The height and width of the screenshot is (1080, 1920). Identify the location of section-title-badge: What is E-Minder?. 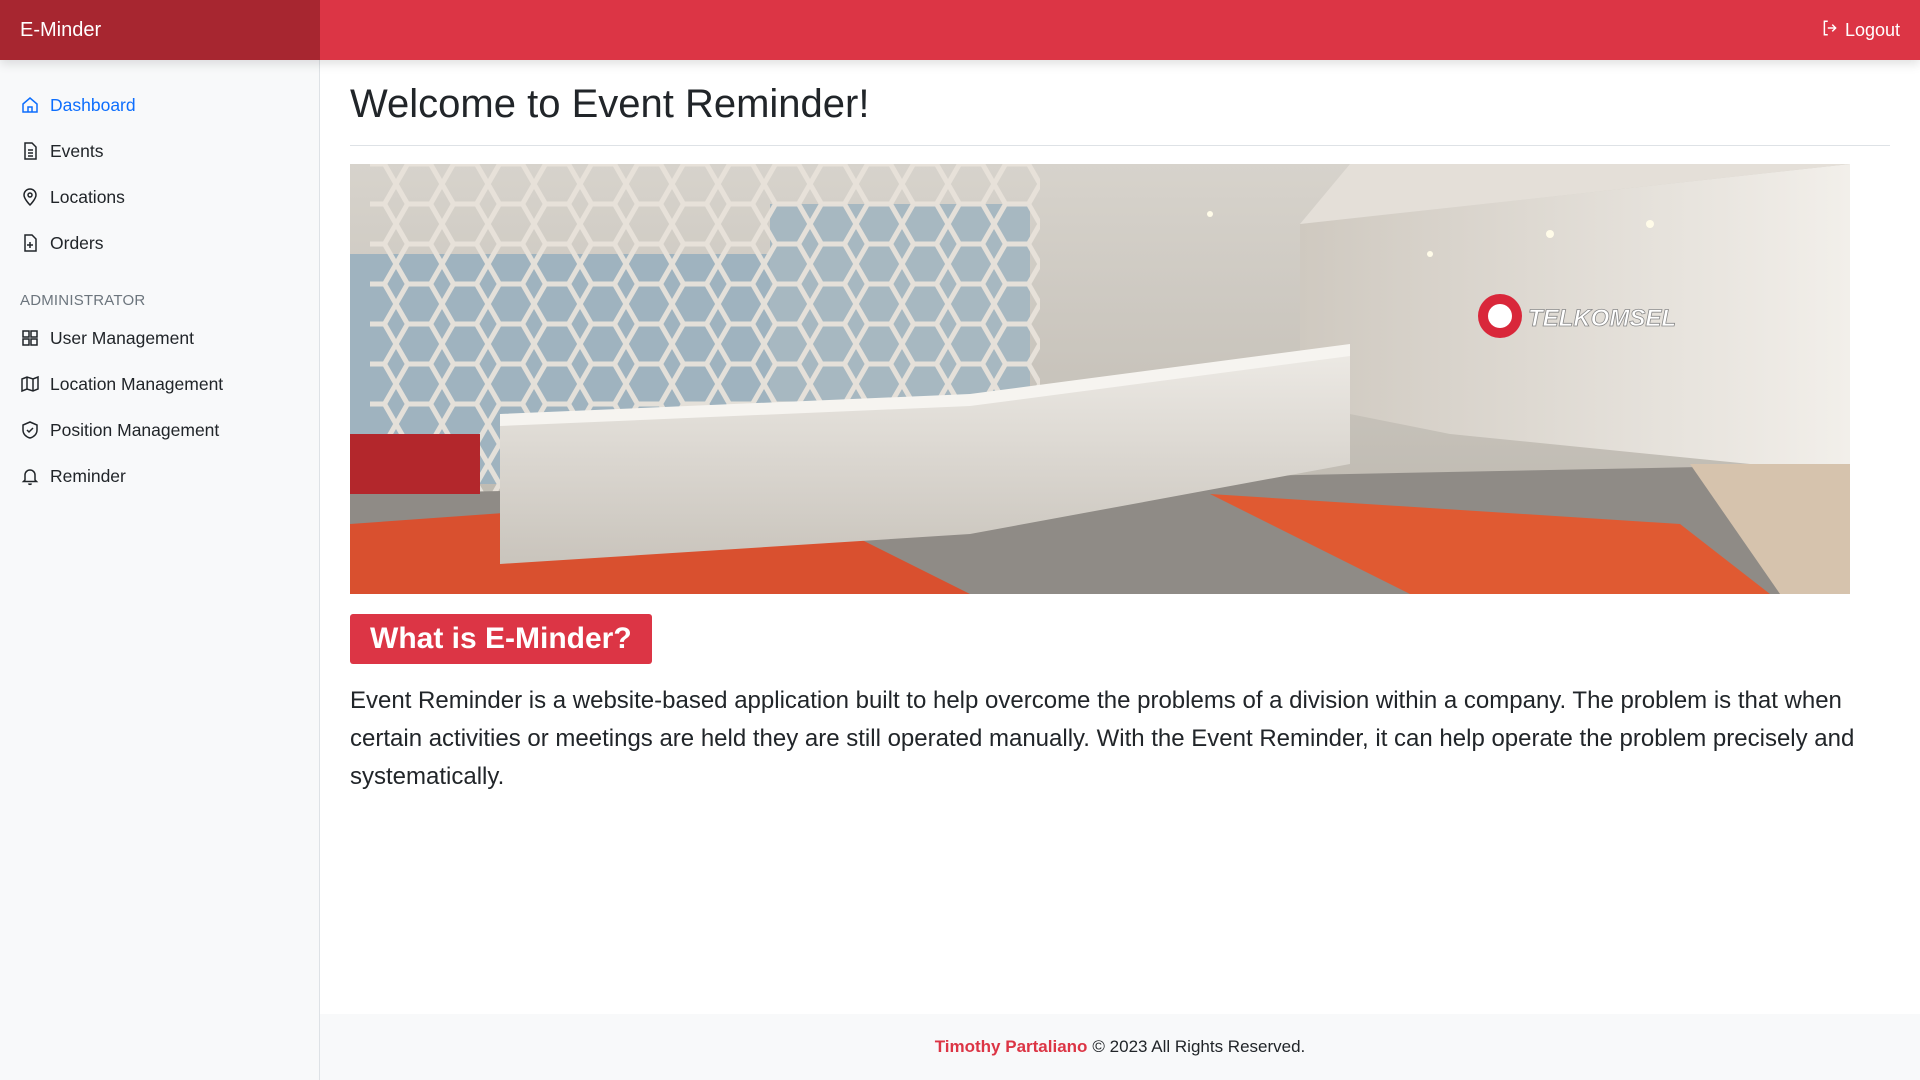
(501, 639).